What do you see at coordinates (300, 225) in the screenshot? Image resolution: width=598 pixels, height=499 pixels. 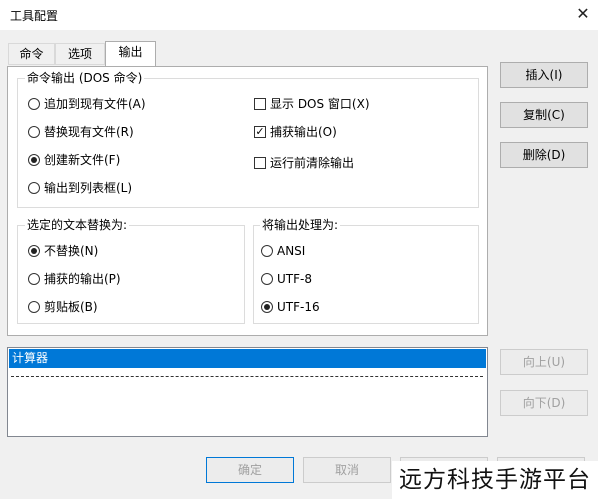 I see `process-output-legend: 将输出处理为:` at bounding box center [300, 225].